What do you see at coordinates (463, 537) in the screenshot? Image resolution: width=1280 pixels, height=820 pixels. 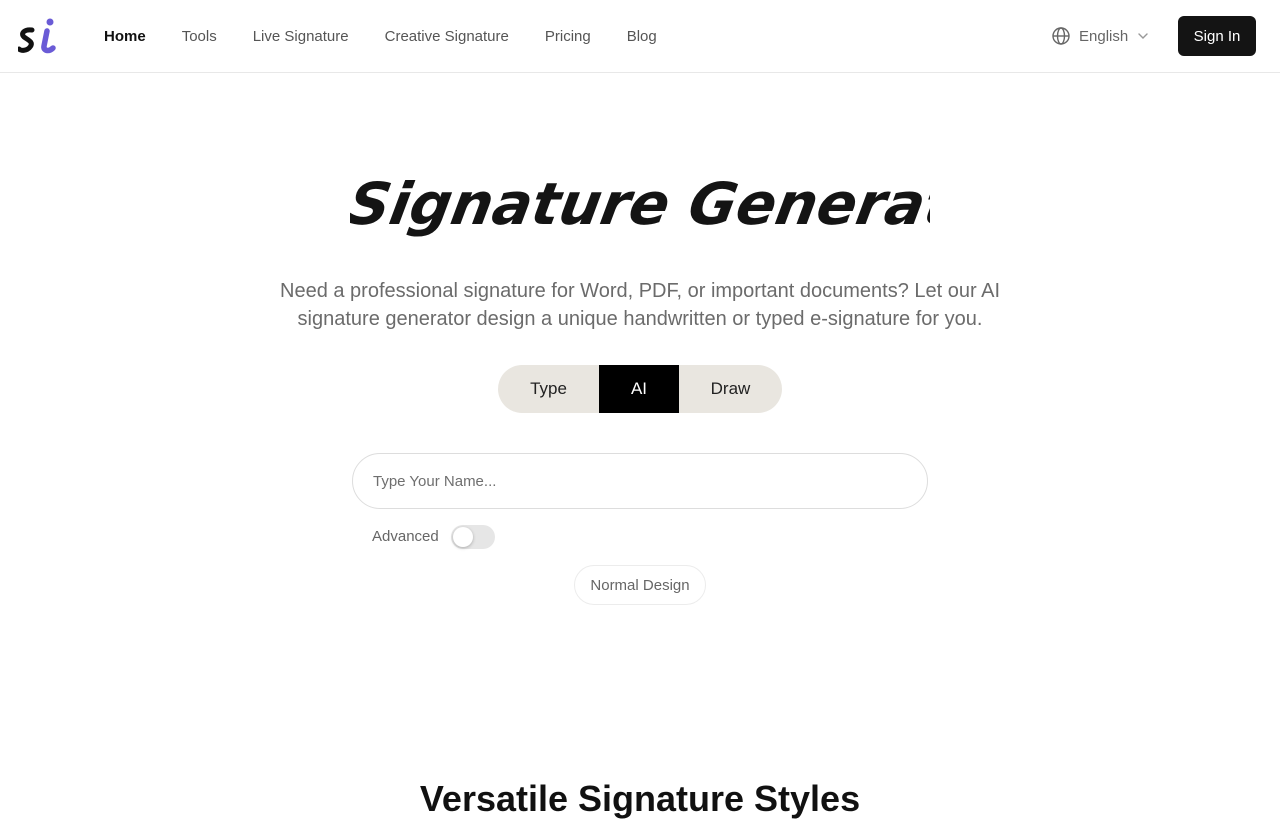 I see `toggle-knob` at bounding box center [463, 537].